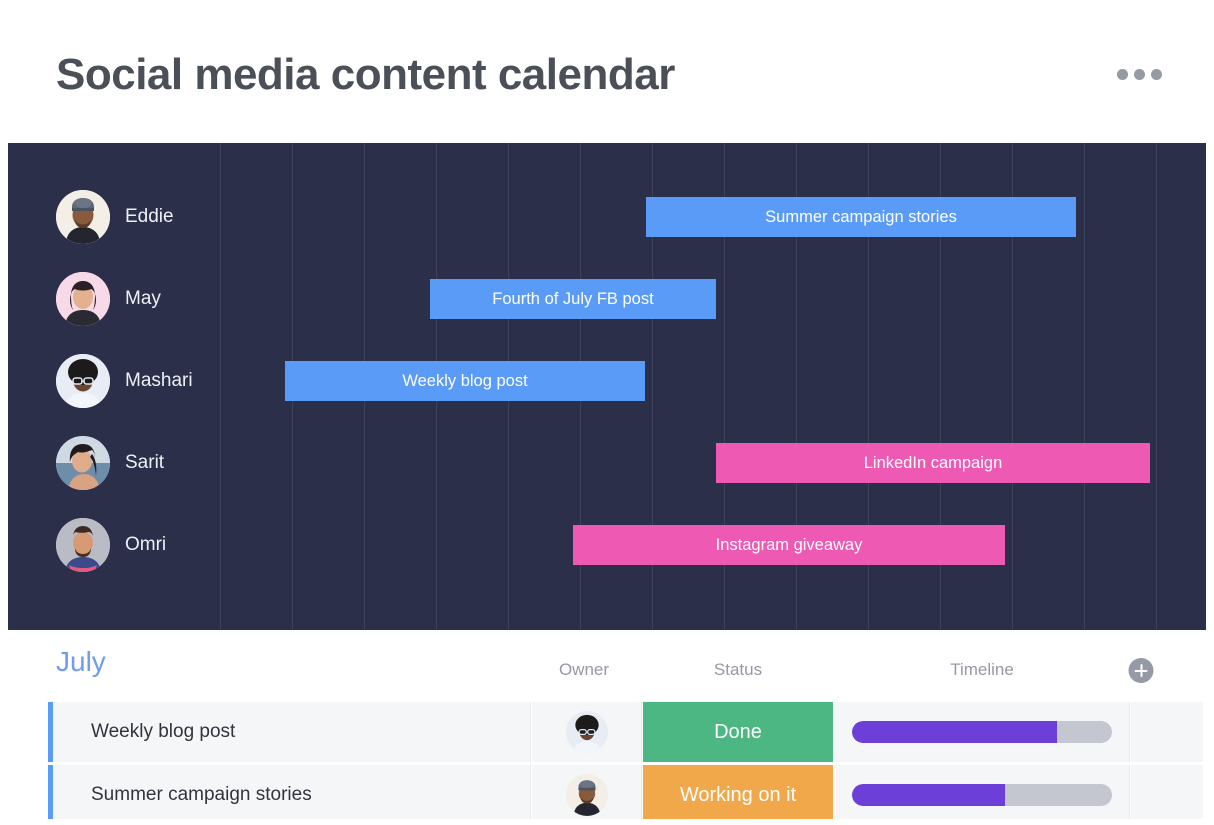  What do you see at coordinates (111, 545) in the screenshot?
I see `timeline-person: Omri` at bounding box center [111, 545].